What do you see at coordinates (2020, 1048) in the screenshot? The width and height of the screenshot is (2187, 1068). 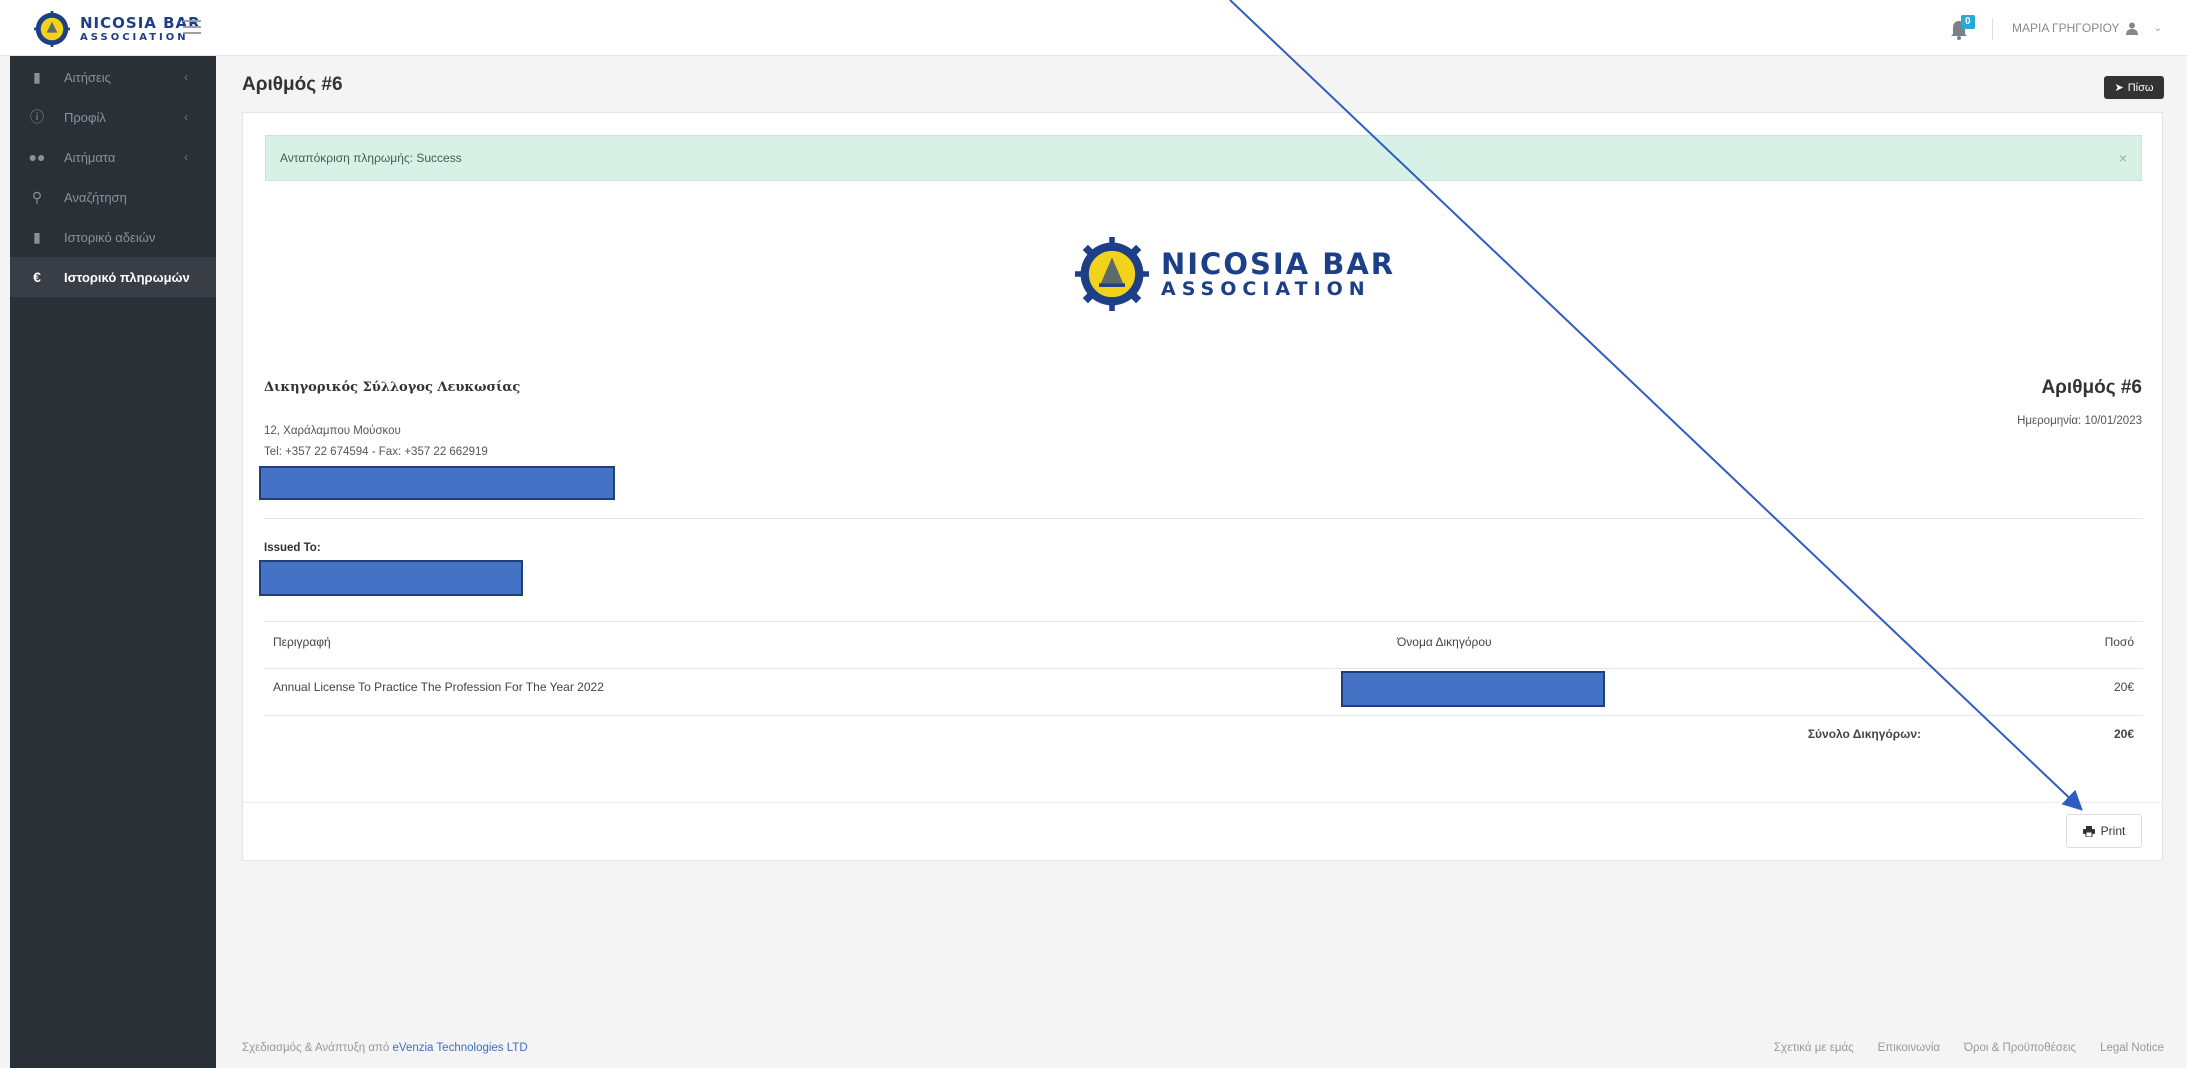 I see `footer-link-terms: Όροι & Προϋποθέσεις` at bounding box center [2020, 1048].